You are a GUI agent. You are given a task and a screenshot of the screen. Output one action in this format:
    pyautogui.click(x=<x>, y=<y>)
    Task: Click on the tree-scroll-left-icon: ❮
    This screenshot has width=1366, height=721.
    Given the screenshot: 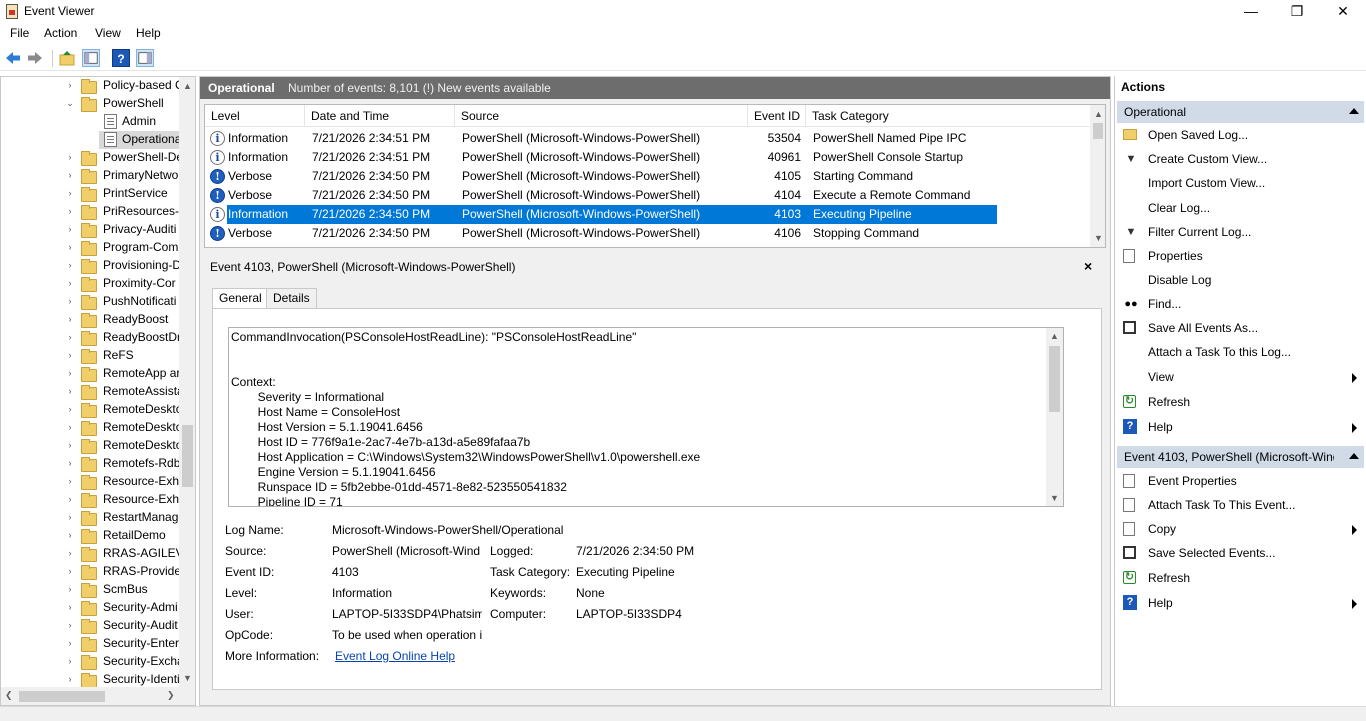 What is the action you would take?
    pyautogui.click(x=9, y=695)
    